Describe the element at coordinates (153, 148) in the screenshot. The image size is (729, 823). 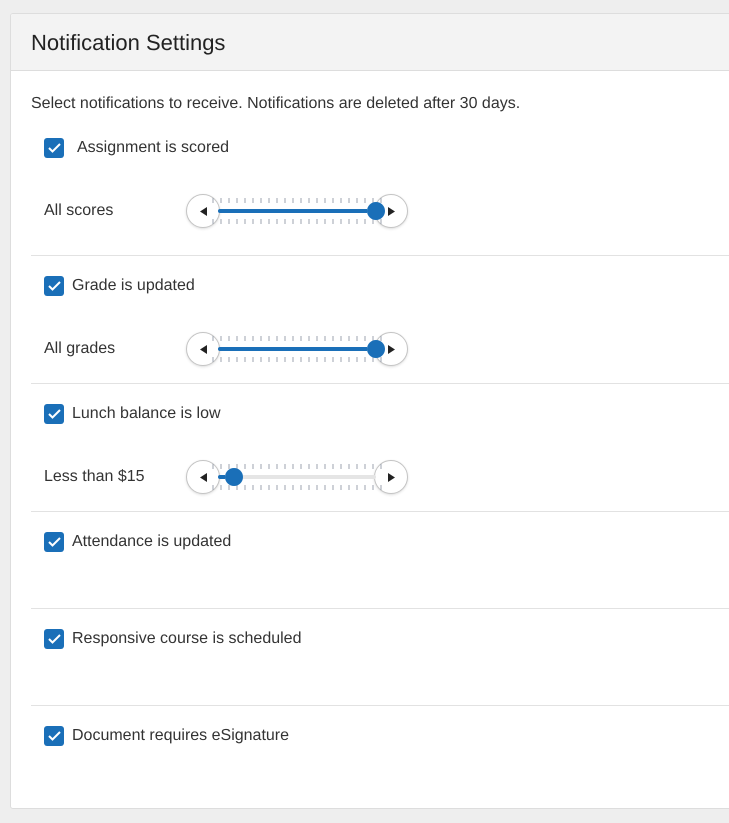
I see `checkbox-label: Assignment is scored` at that location.